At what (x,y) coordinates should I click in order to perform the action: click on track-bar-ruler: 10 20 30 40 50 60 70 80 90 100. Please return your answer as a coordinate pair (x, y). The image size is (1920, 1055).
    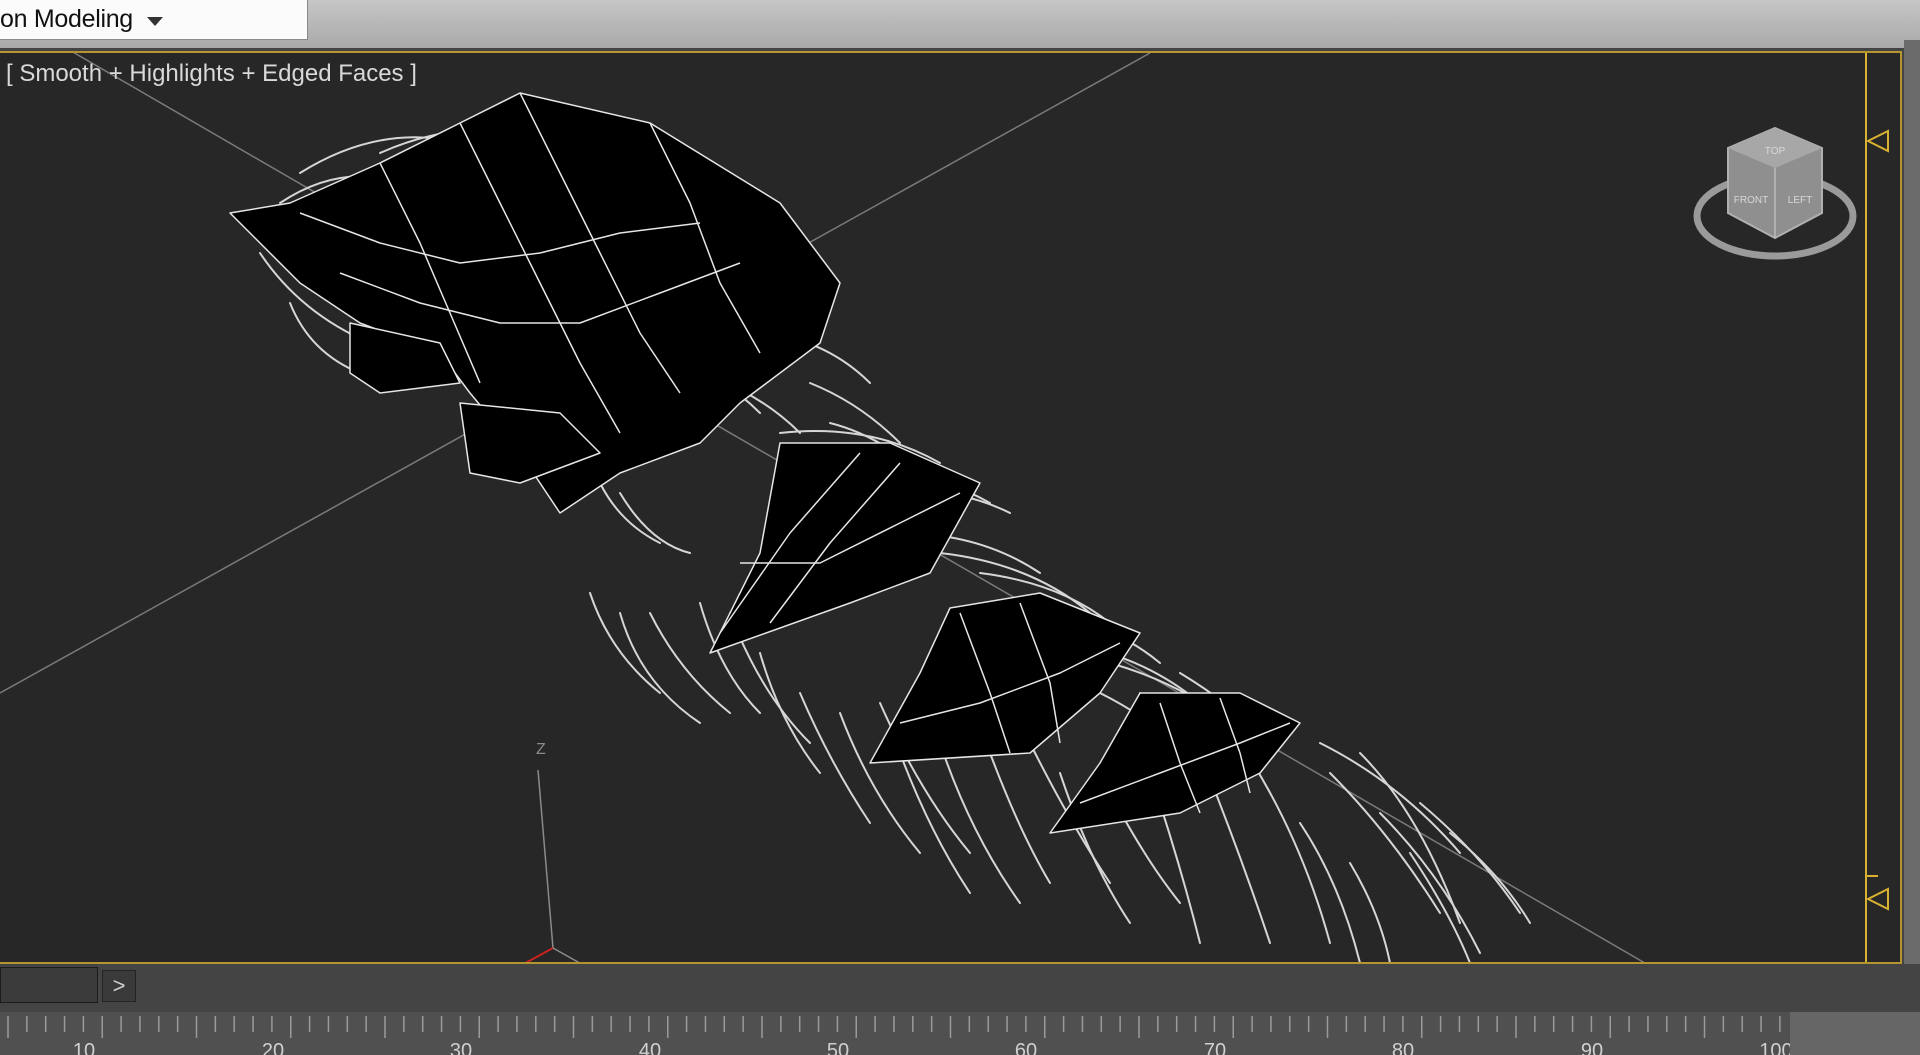
    Looking at the image, I should click on (895, 1033).